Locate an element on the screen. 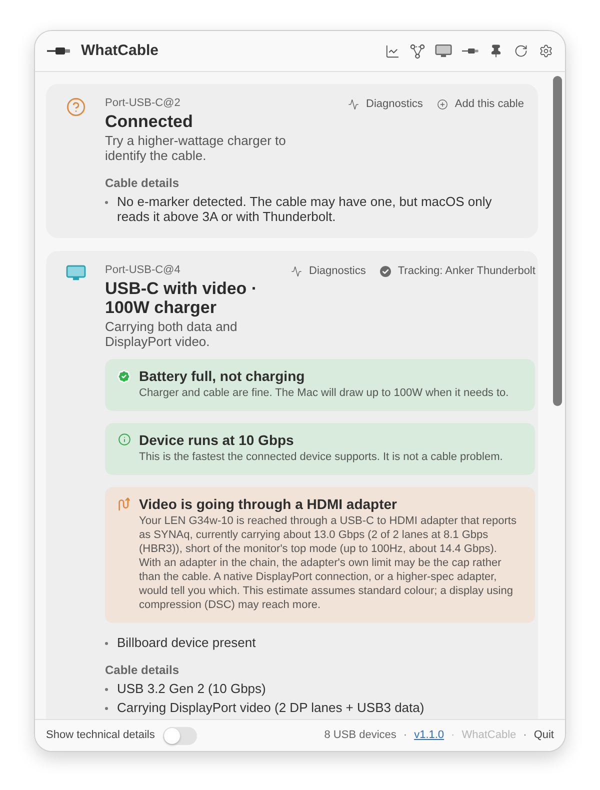 This screenshot has width=600, height=790. port-name: Port-USB-C@4 is located at coordinates (143, 270).